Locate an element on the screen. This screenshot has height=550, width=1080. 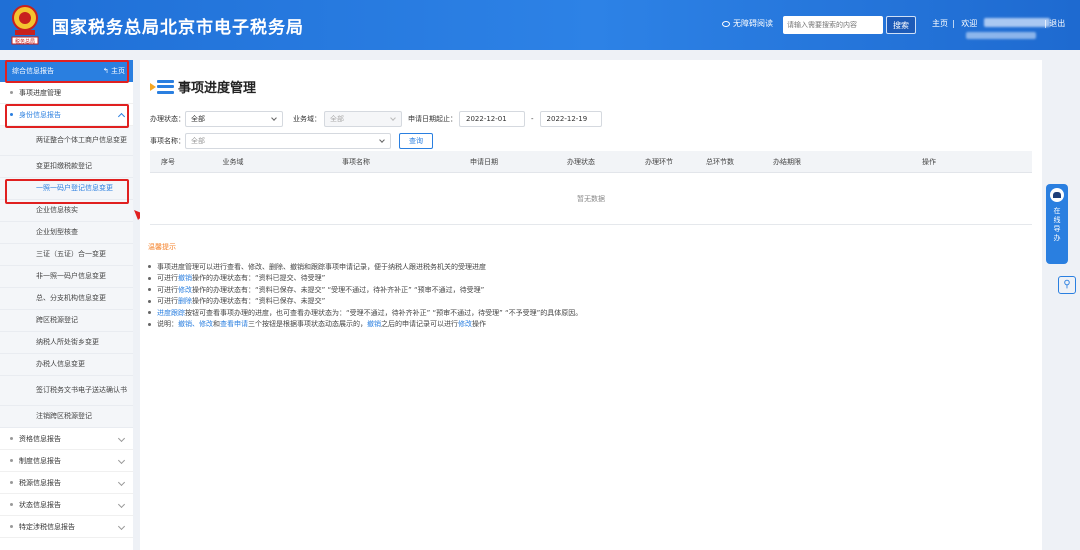
sub-item: 非一照一码户信息变更 is located at coordinates (66, 277).